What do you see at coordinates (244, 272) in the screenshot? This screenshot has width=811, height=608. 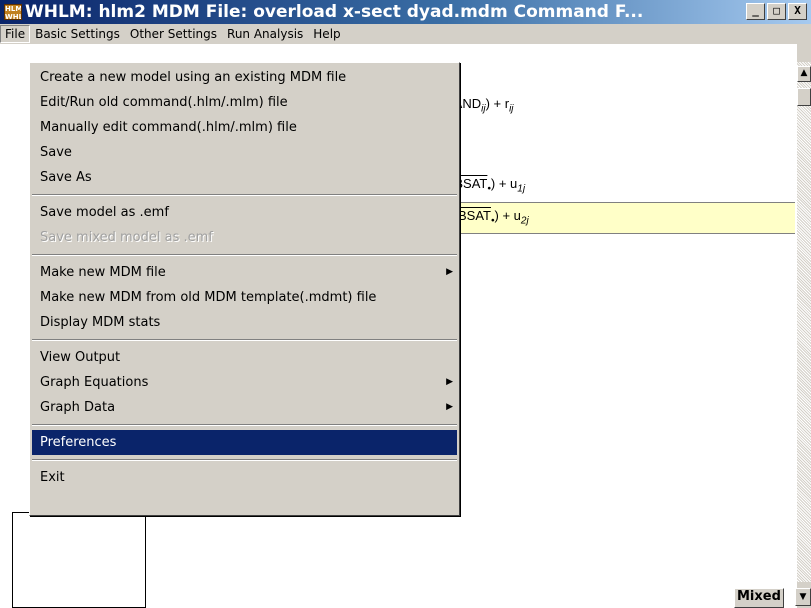 I see `menu-item-make-new-mdm: Make new MDM file ▶` at bounding box center [244, 272].